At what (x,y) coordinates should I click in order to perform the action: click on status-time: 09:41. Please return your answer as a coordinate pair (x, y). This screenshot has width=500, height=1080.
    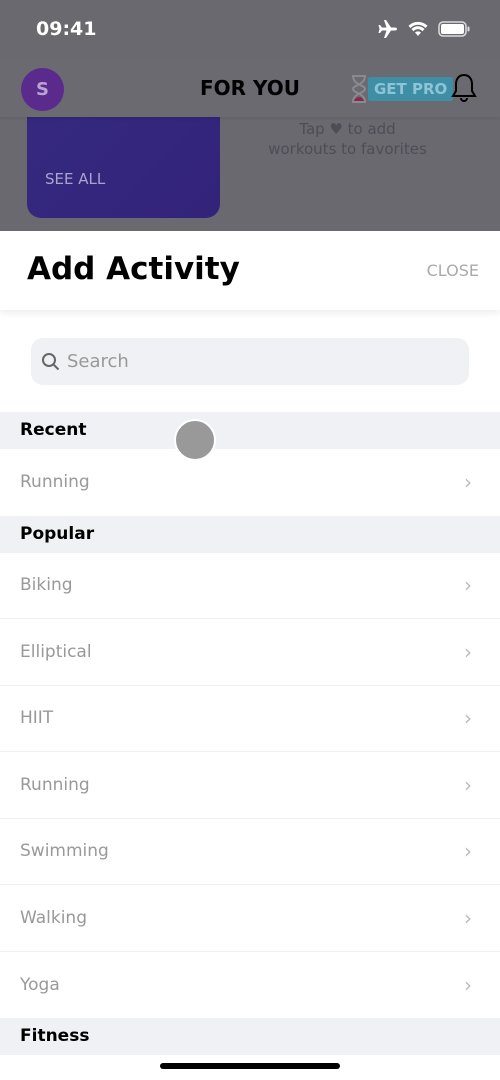
    Looking at the image, I should click on (66, 29).